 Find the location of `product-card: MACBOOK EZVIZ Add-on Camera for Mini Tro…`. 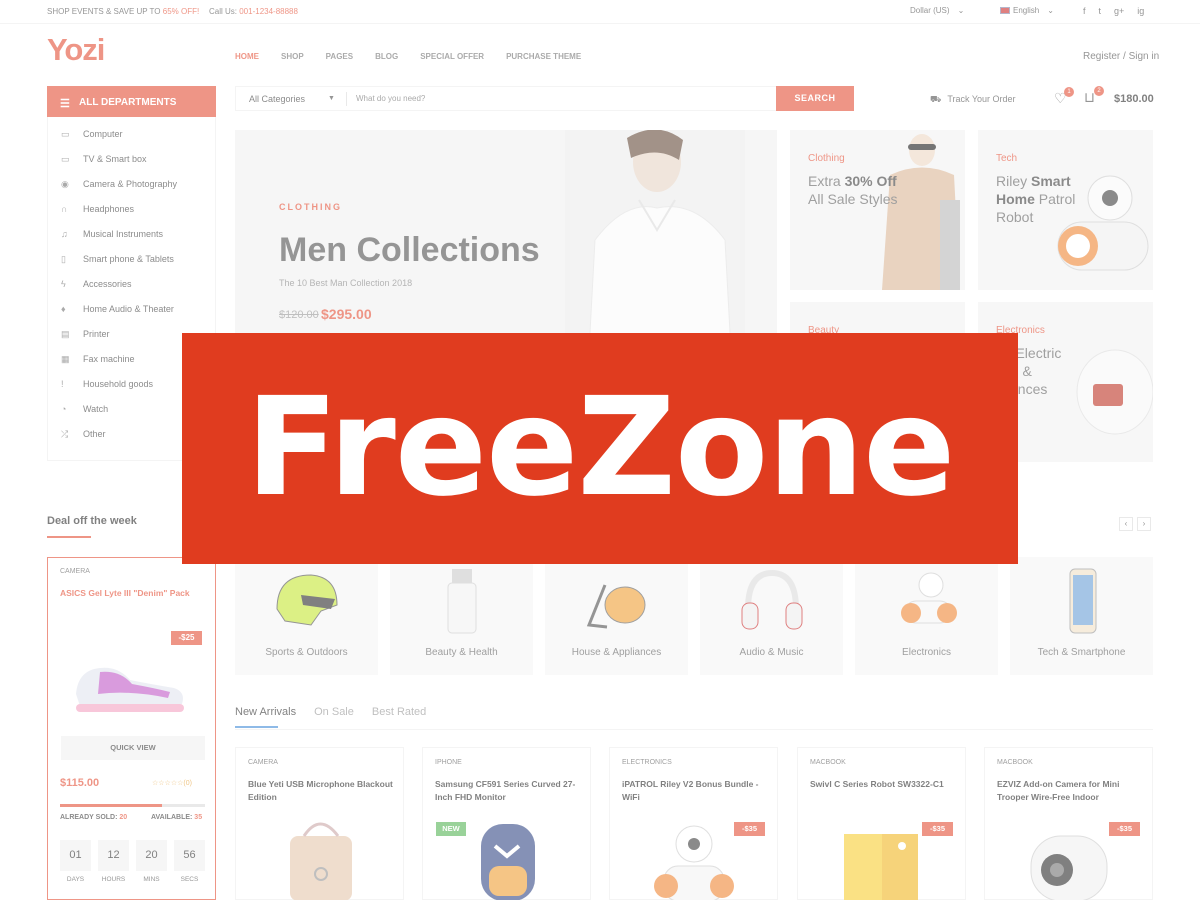

product-card: MACBOOK EZVIZ Add-on Camera for Mini Tro… is located at coordinates (1068, 823).